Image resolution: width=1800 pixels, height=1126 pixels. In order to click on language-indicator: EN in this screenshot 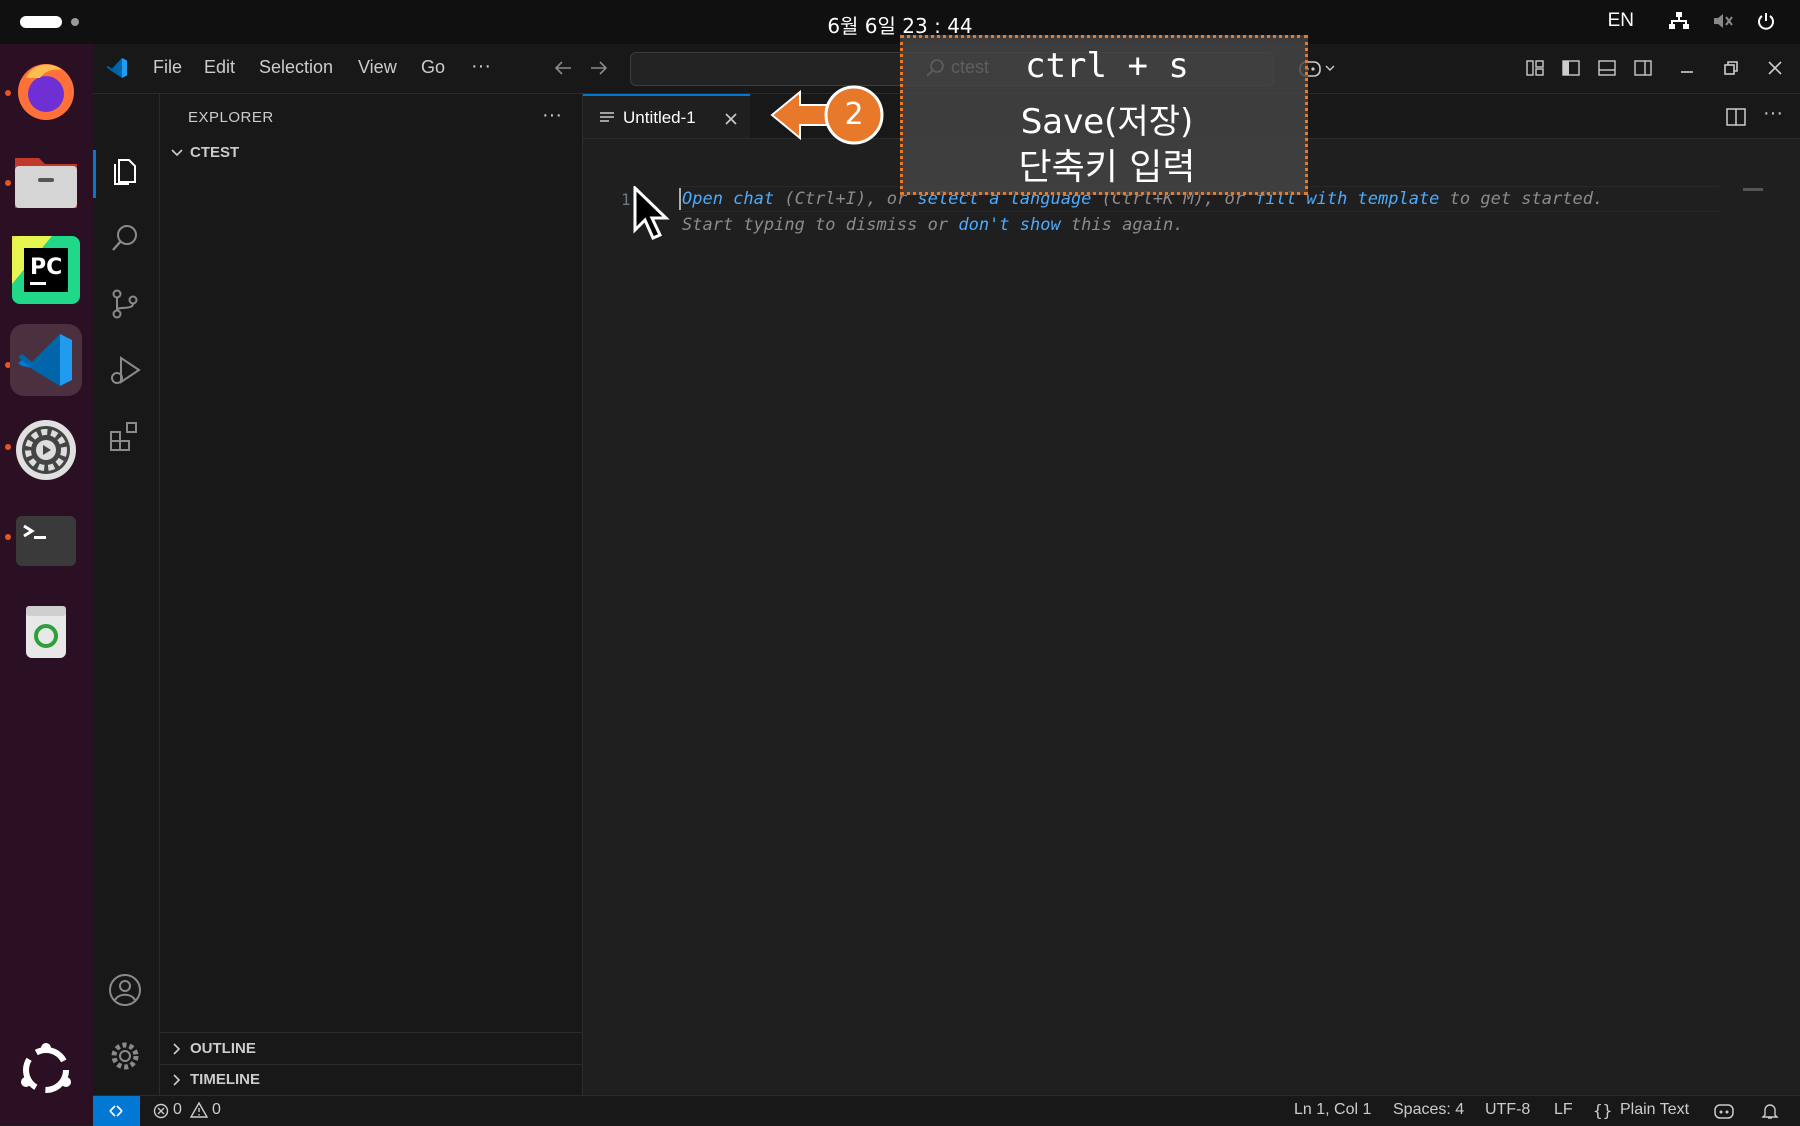, I will do `click(1621, 21)`.